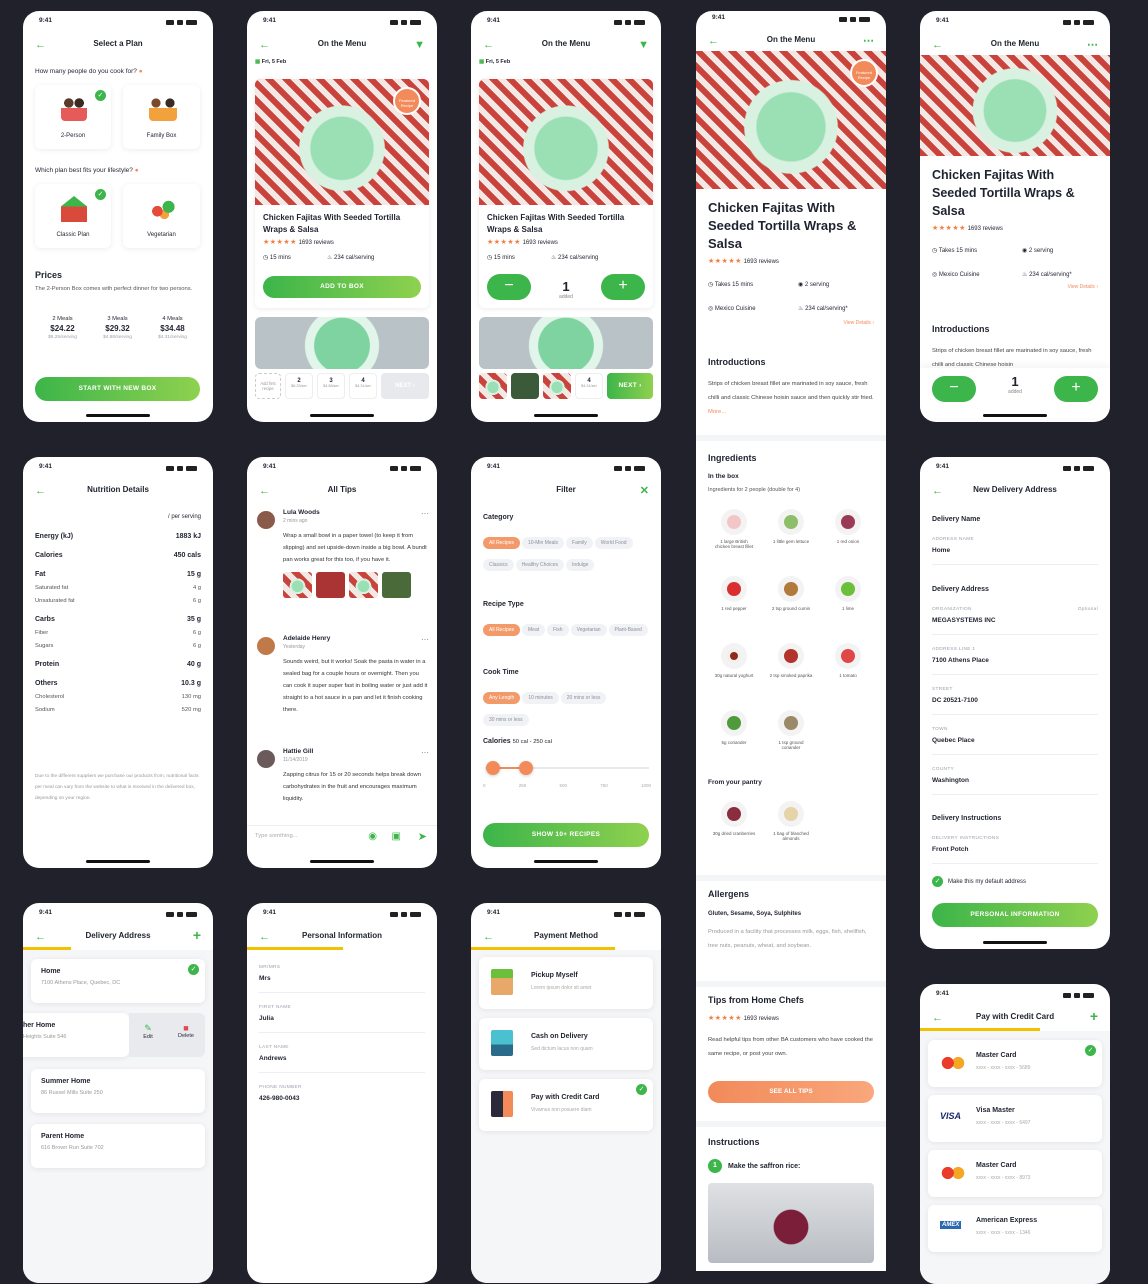 The image size is (1148, 1284). I want to click on start-new-box-button: START WITH NEW BOX, so click(117, 389).